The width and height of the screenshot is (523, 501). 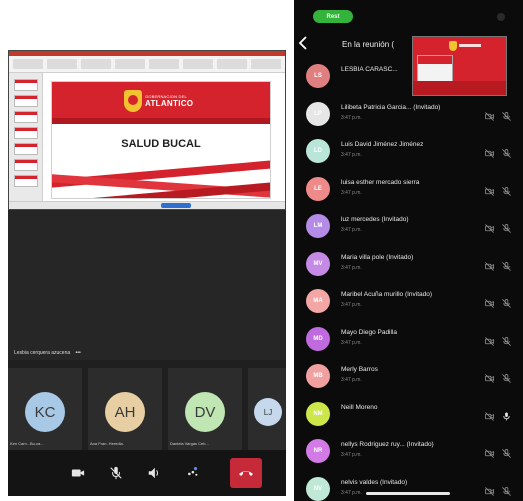 What do you see at coordinates (408, 415) in the screenshot?
I see `participant-row: NM Neill Moreno` at bounding box center [408, 415].